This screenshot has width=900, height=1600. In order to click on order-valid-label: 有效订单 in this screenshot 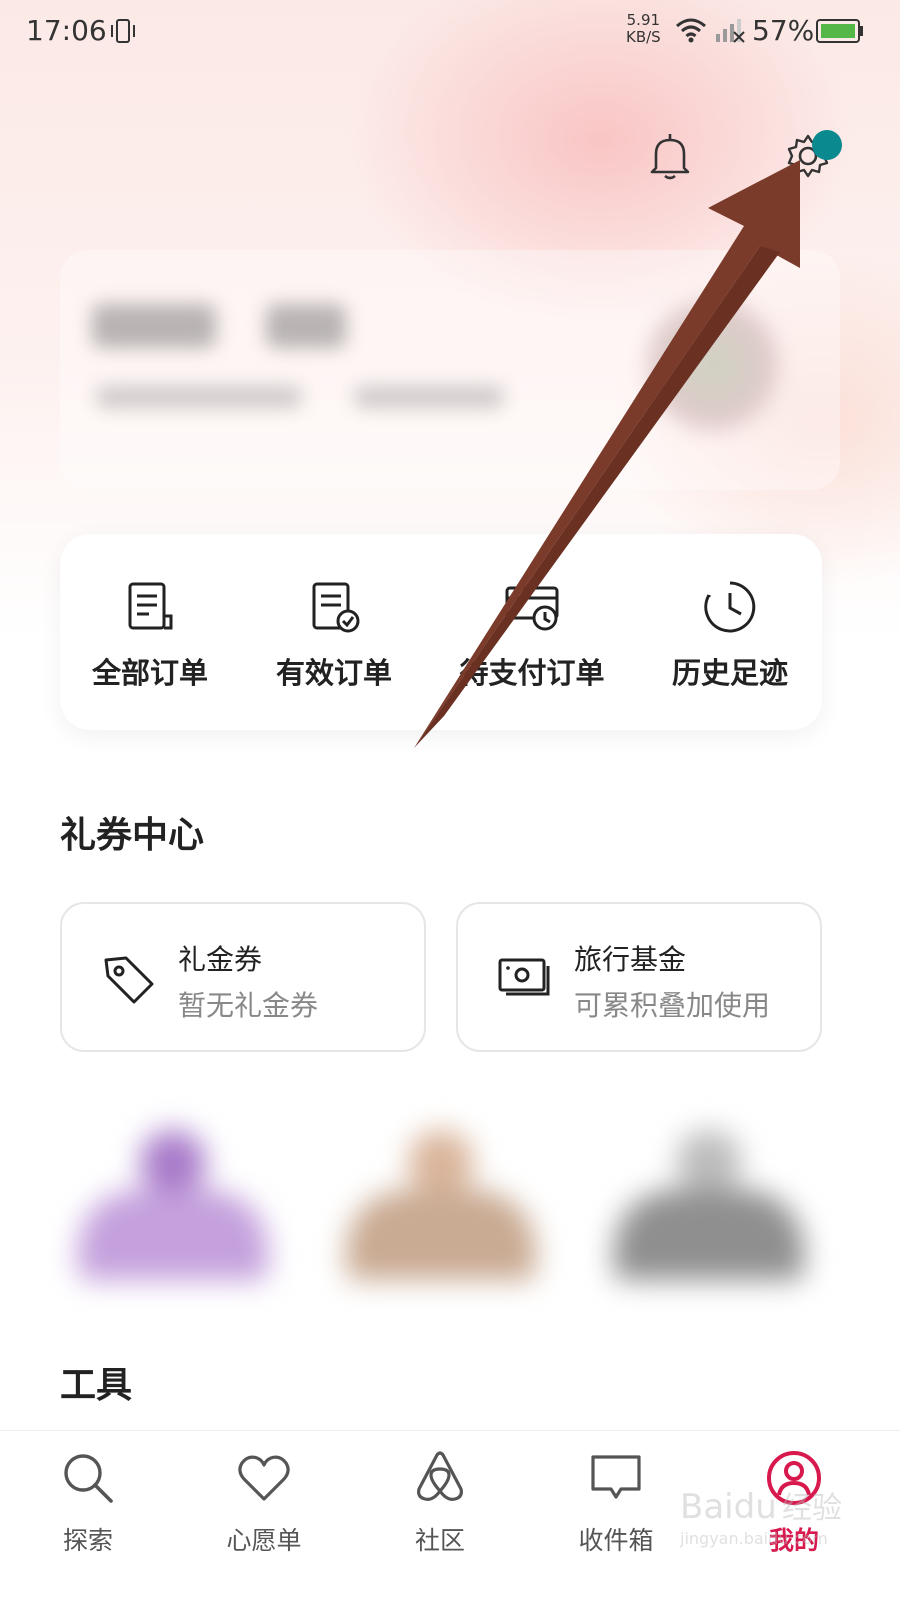, I will do `click(333, 673)`.